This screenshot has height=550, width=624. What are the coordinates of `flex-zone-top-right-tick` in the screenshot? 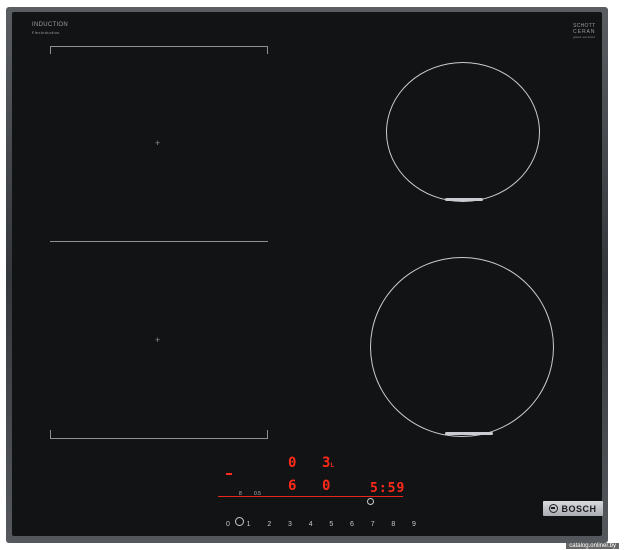 It's located at (267, 50).